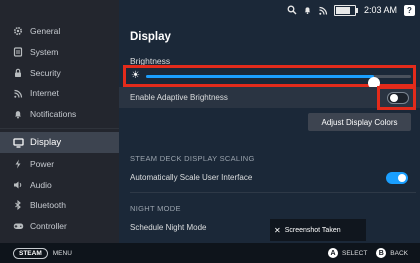  Describe the element at coordinates (359, 122) in the screenshot. I see `adjust-display-colors-button: Adjust Display Colors` at that location.